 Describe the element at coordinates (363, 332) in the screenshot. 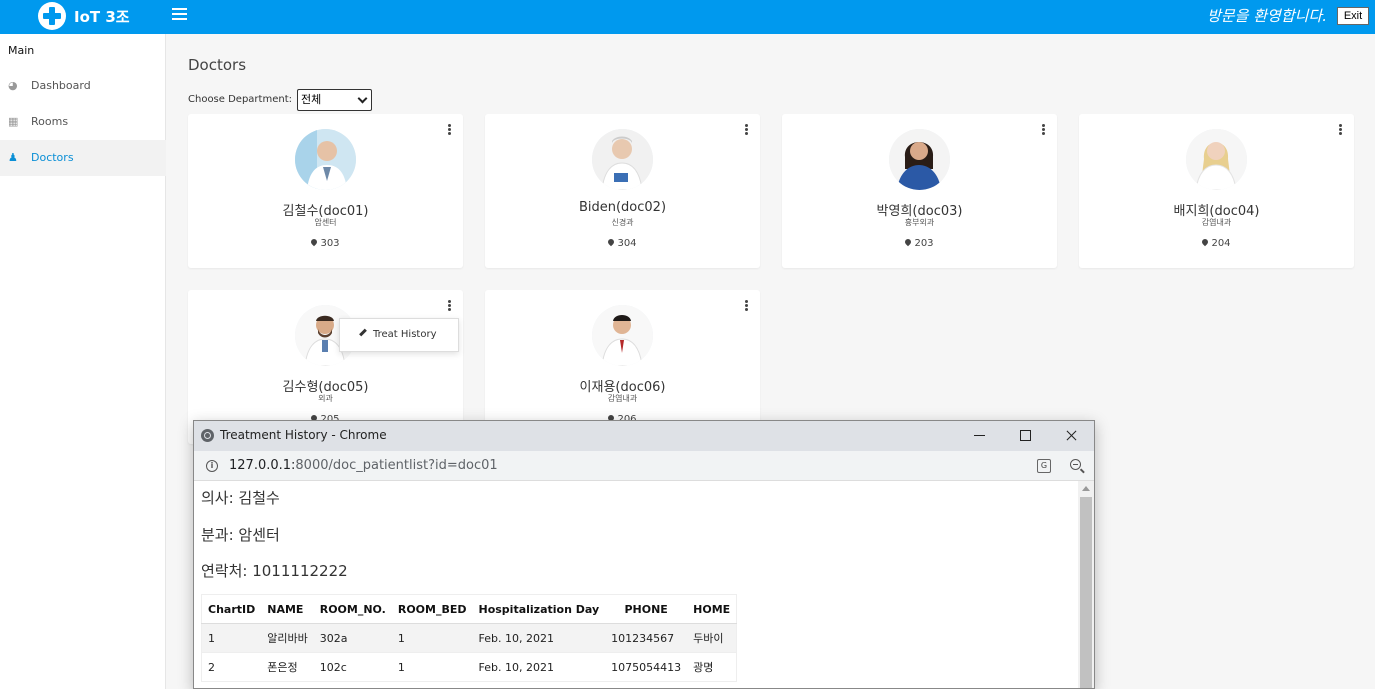

I see `pencil-icon` at that location.